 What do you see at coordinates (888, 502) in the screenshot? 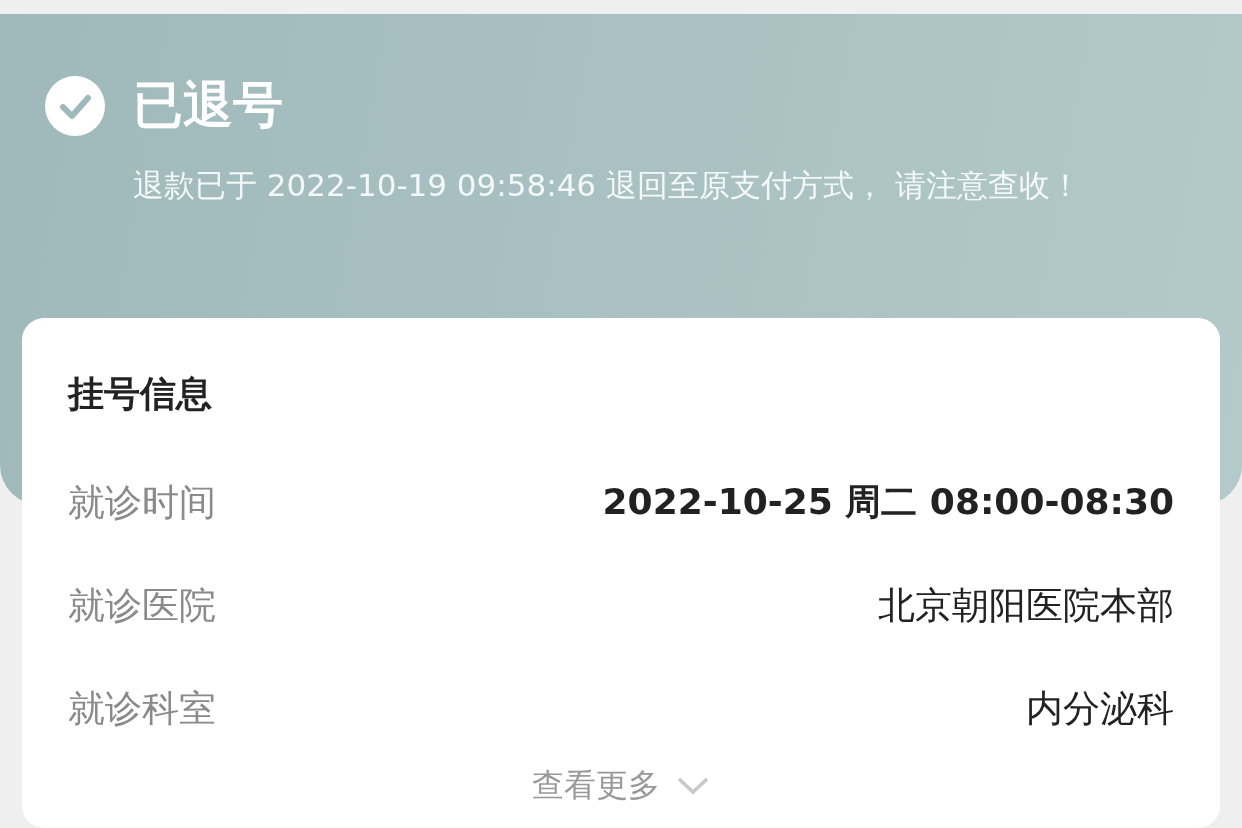
I see `field-value: 2022-10-25 周二 08:00-08:30` at bounding box center [888, 502].